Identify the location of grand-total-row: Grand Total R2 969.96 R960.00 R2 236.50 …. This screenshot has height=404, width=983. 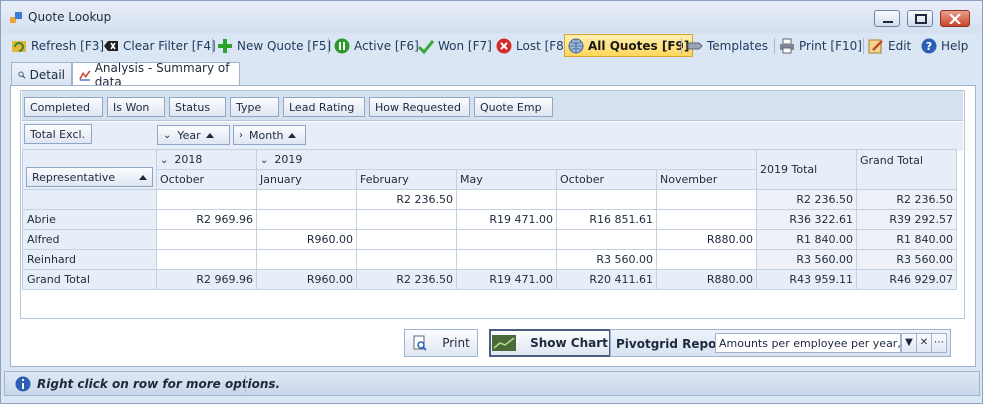
(489, 279).